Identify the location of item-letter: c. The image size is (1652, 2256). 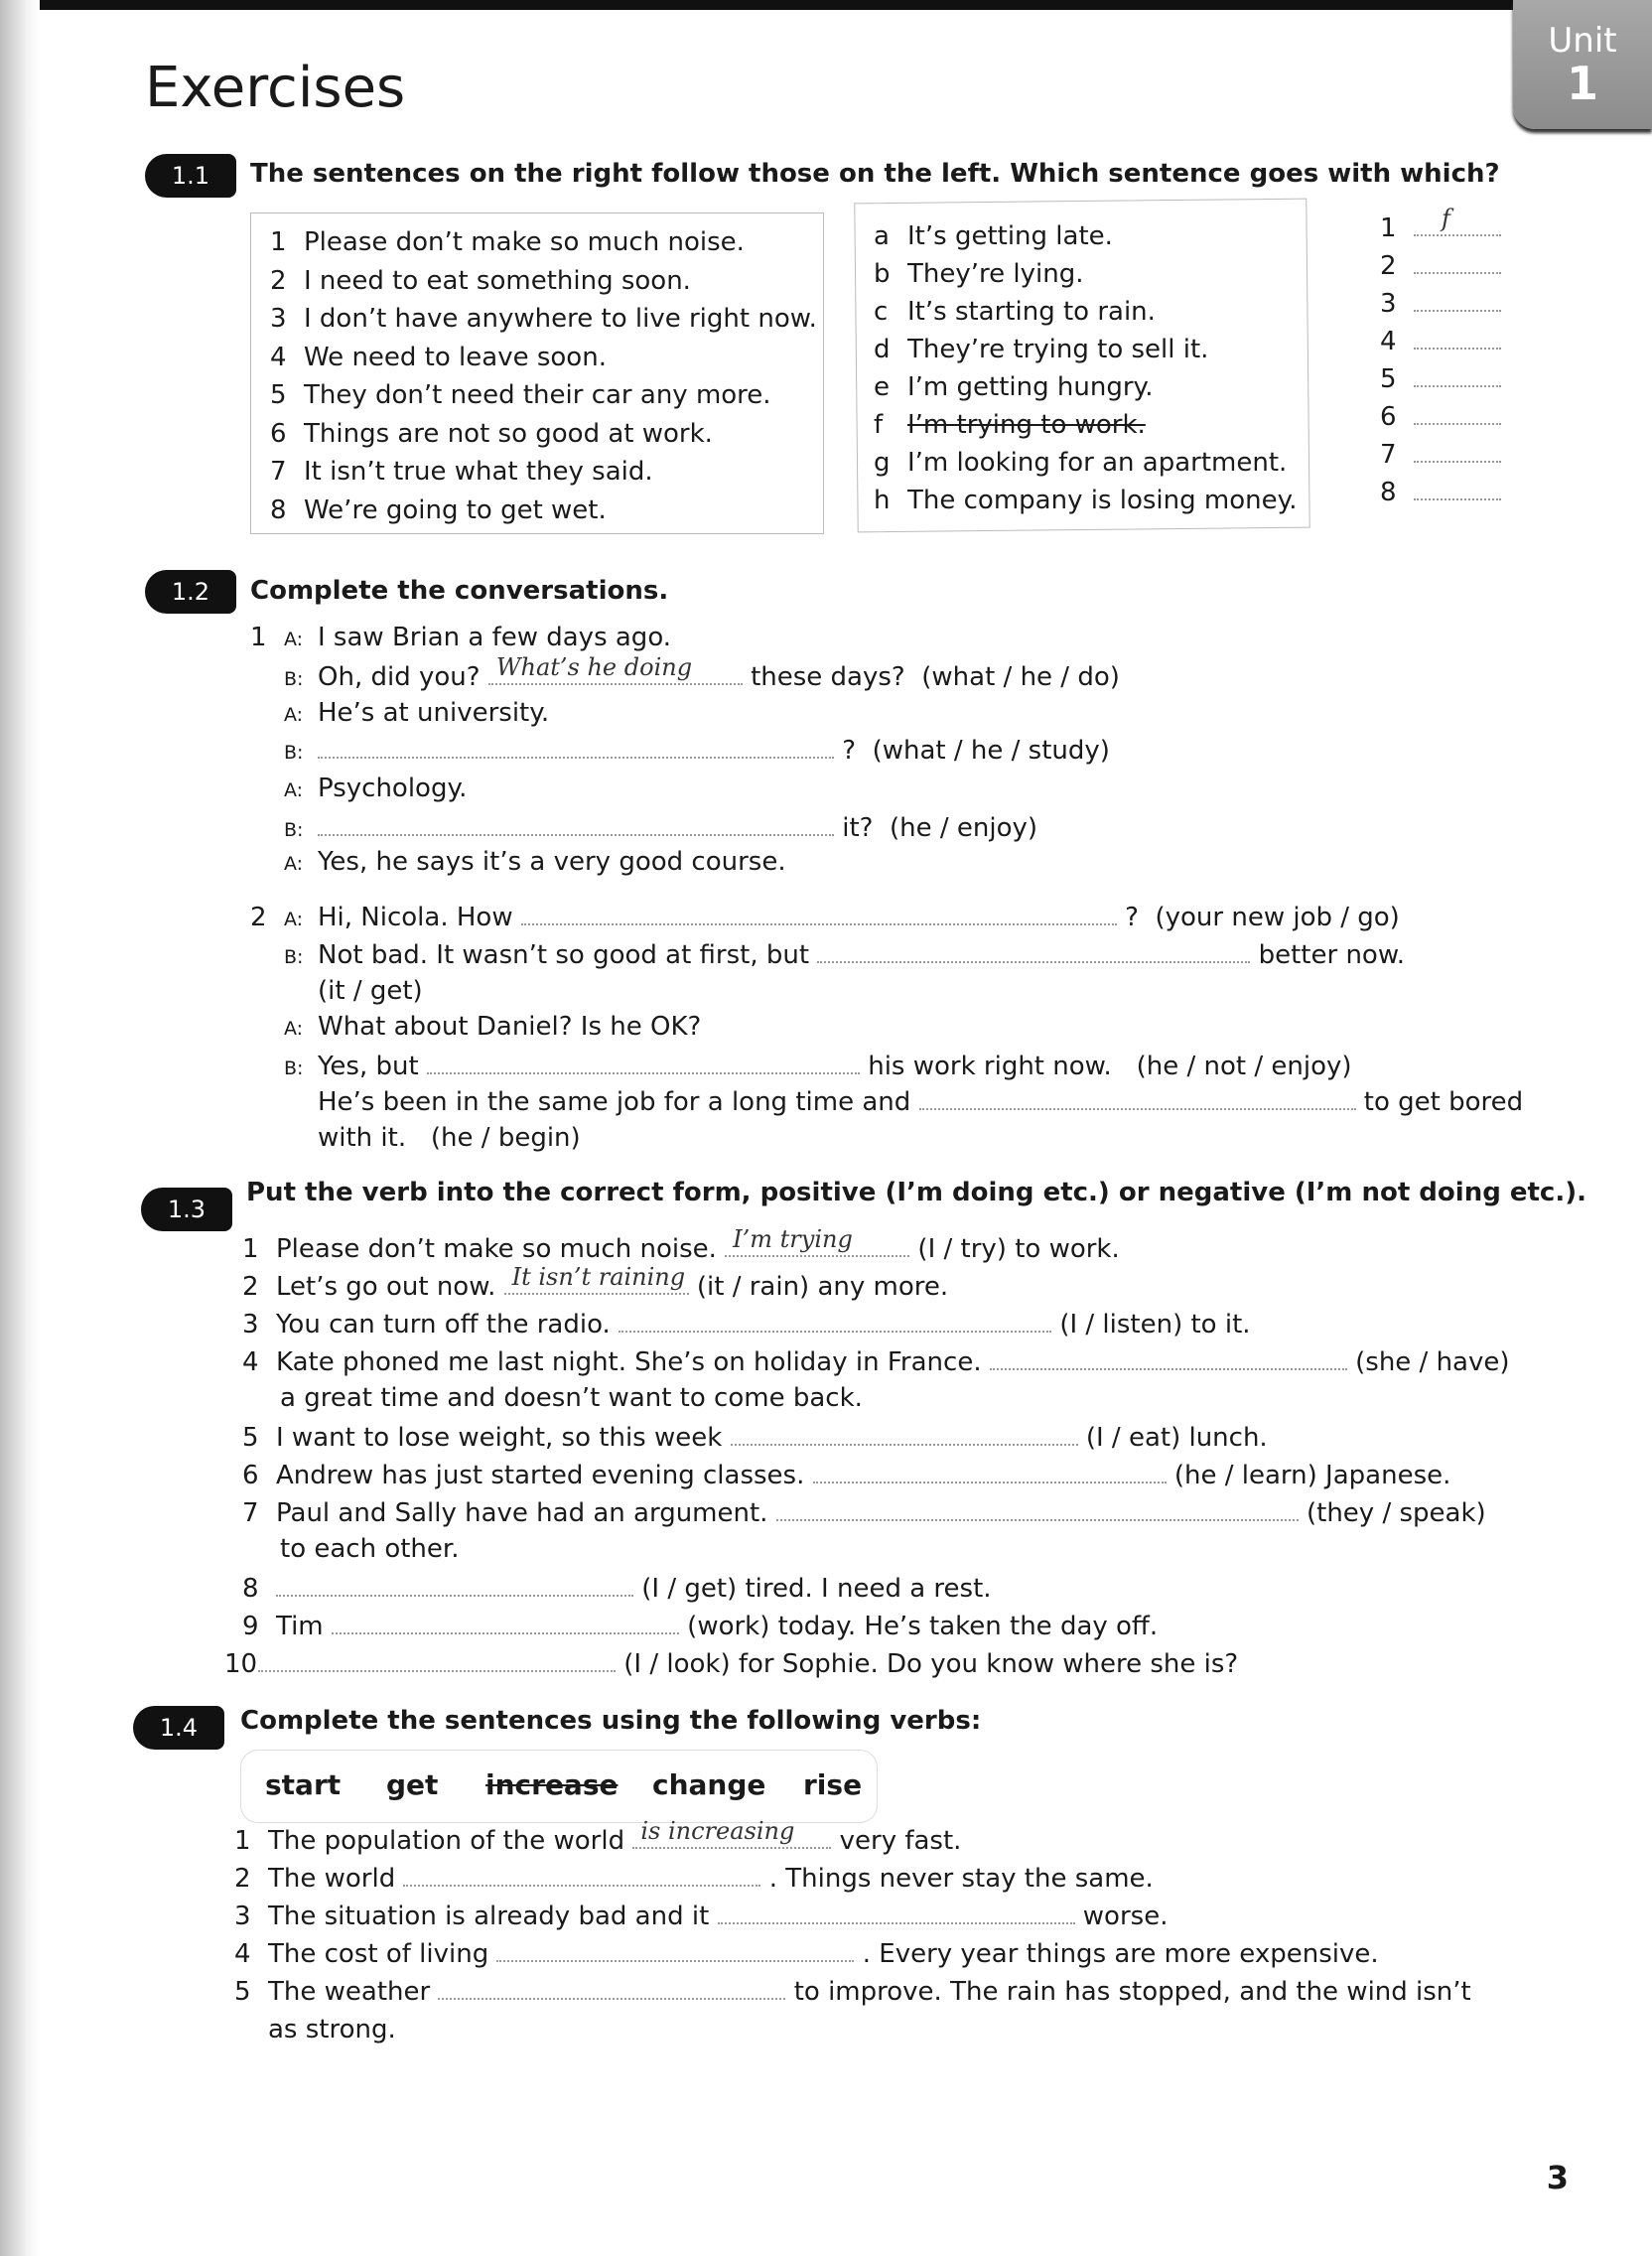
(882, 312).